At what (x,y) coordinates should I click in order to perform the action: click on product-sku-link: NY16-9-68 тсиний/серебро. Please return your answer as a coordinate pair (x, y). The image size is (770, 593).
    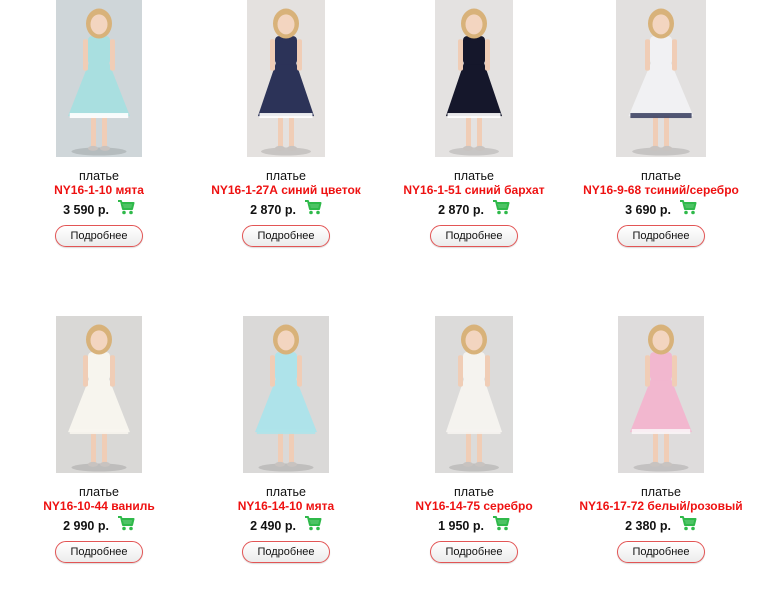
    Looking at the image, I should click on (661, 190).